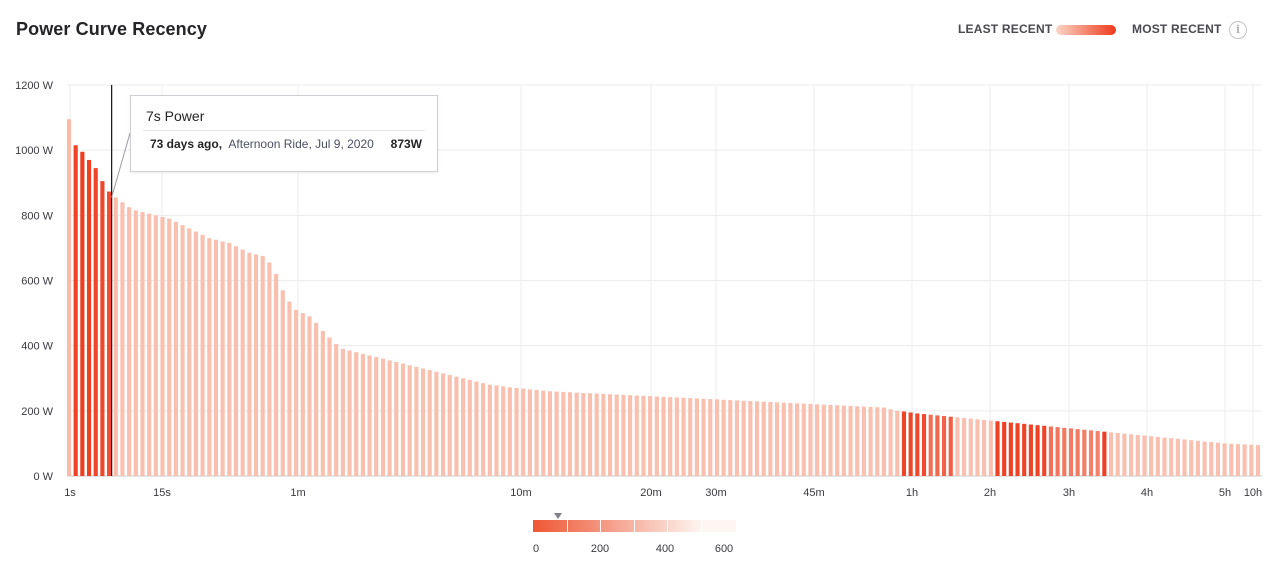  What do you see at coordinates (34, 151) in the screenshot?
I see `y-tick-label: 1000 W` at bounding box center [34, 151].